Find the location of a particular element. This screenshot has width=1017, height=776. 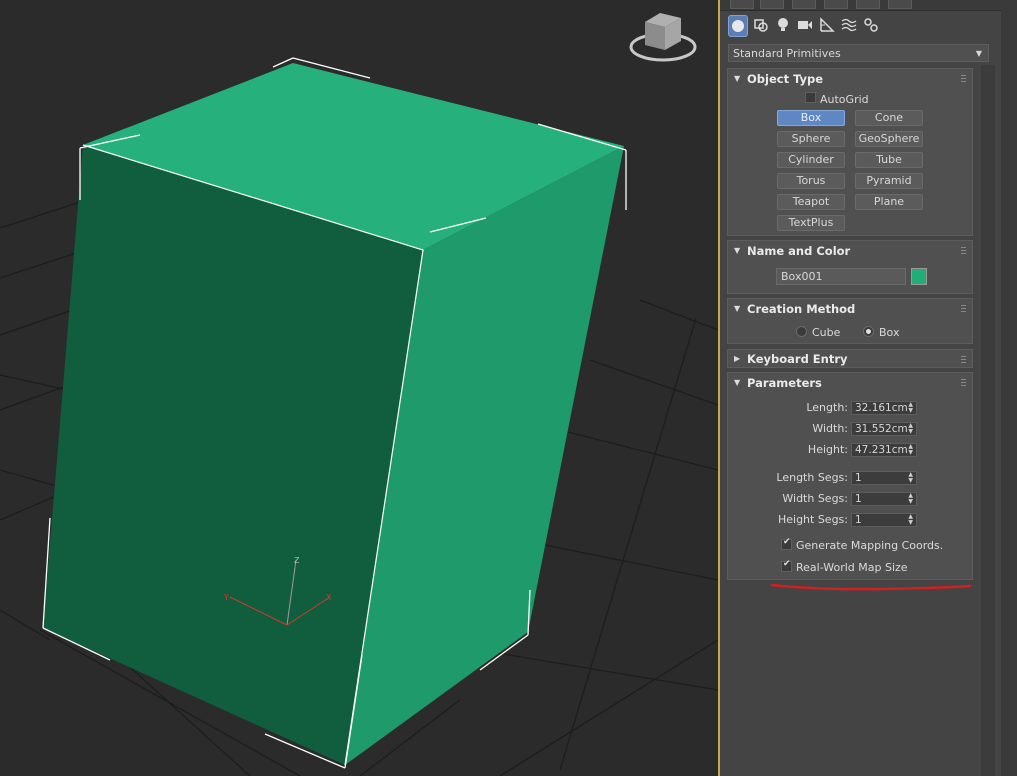

torus-button: Torus is located at coordinates (811, 181).